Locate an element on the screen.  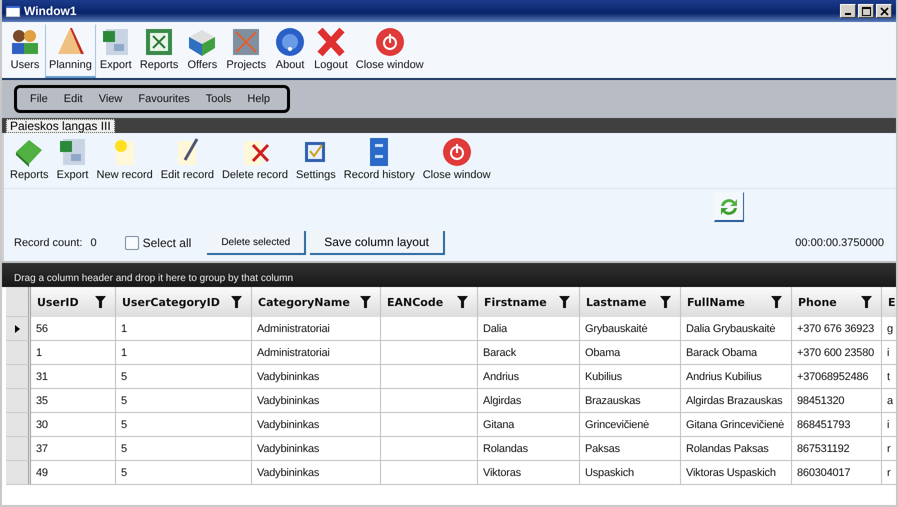
table-cell: 868451793 is located at coordinates (837, 425).